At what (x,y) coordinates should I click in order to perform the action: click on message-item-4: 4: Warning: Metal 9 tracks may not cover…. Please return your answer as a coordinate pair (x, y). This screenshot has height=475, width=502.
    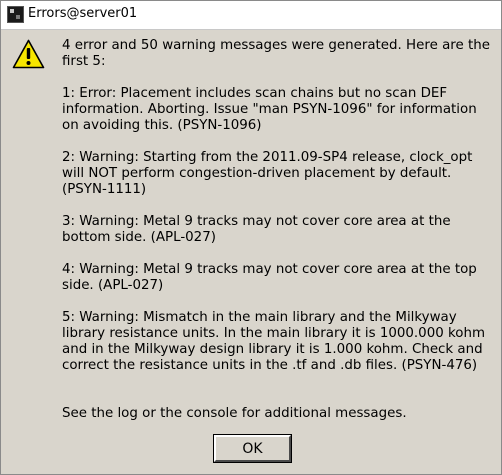
    Looking at the image, I should click on (269, 277).